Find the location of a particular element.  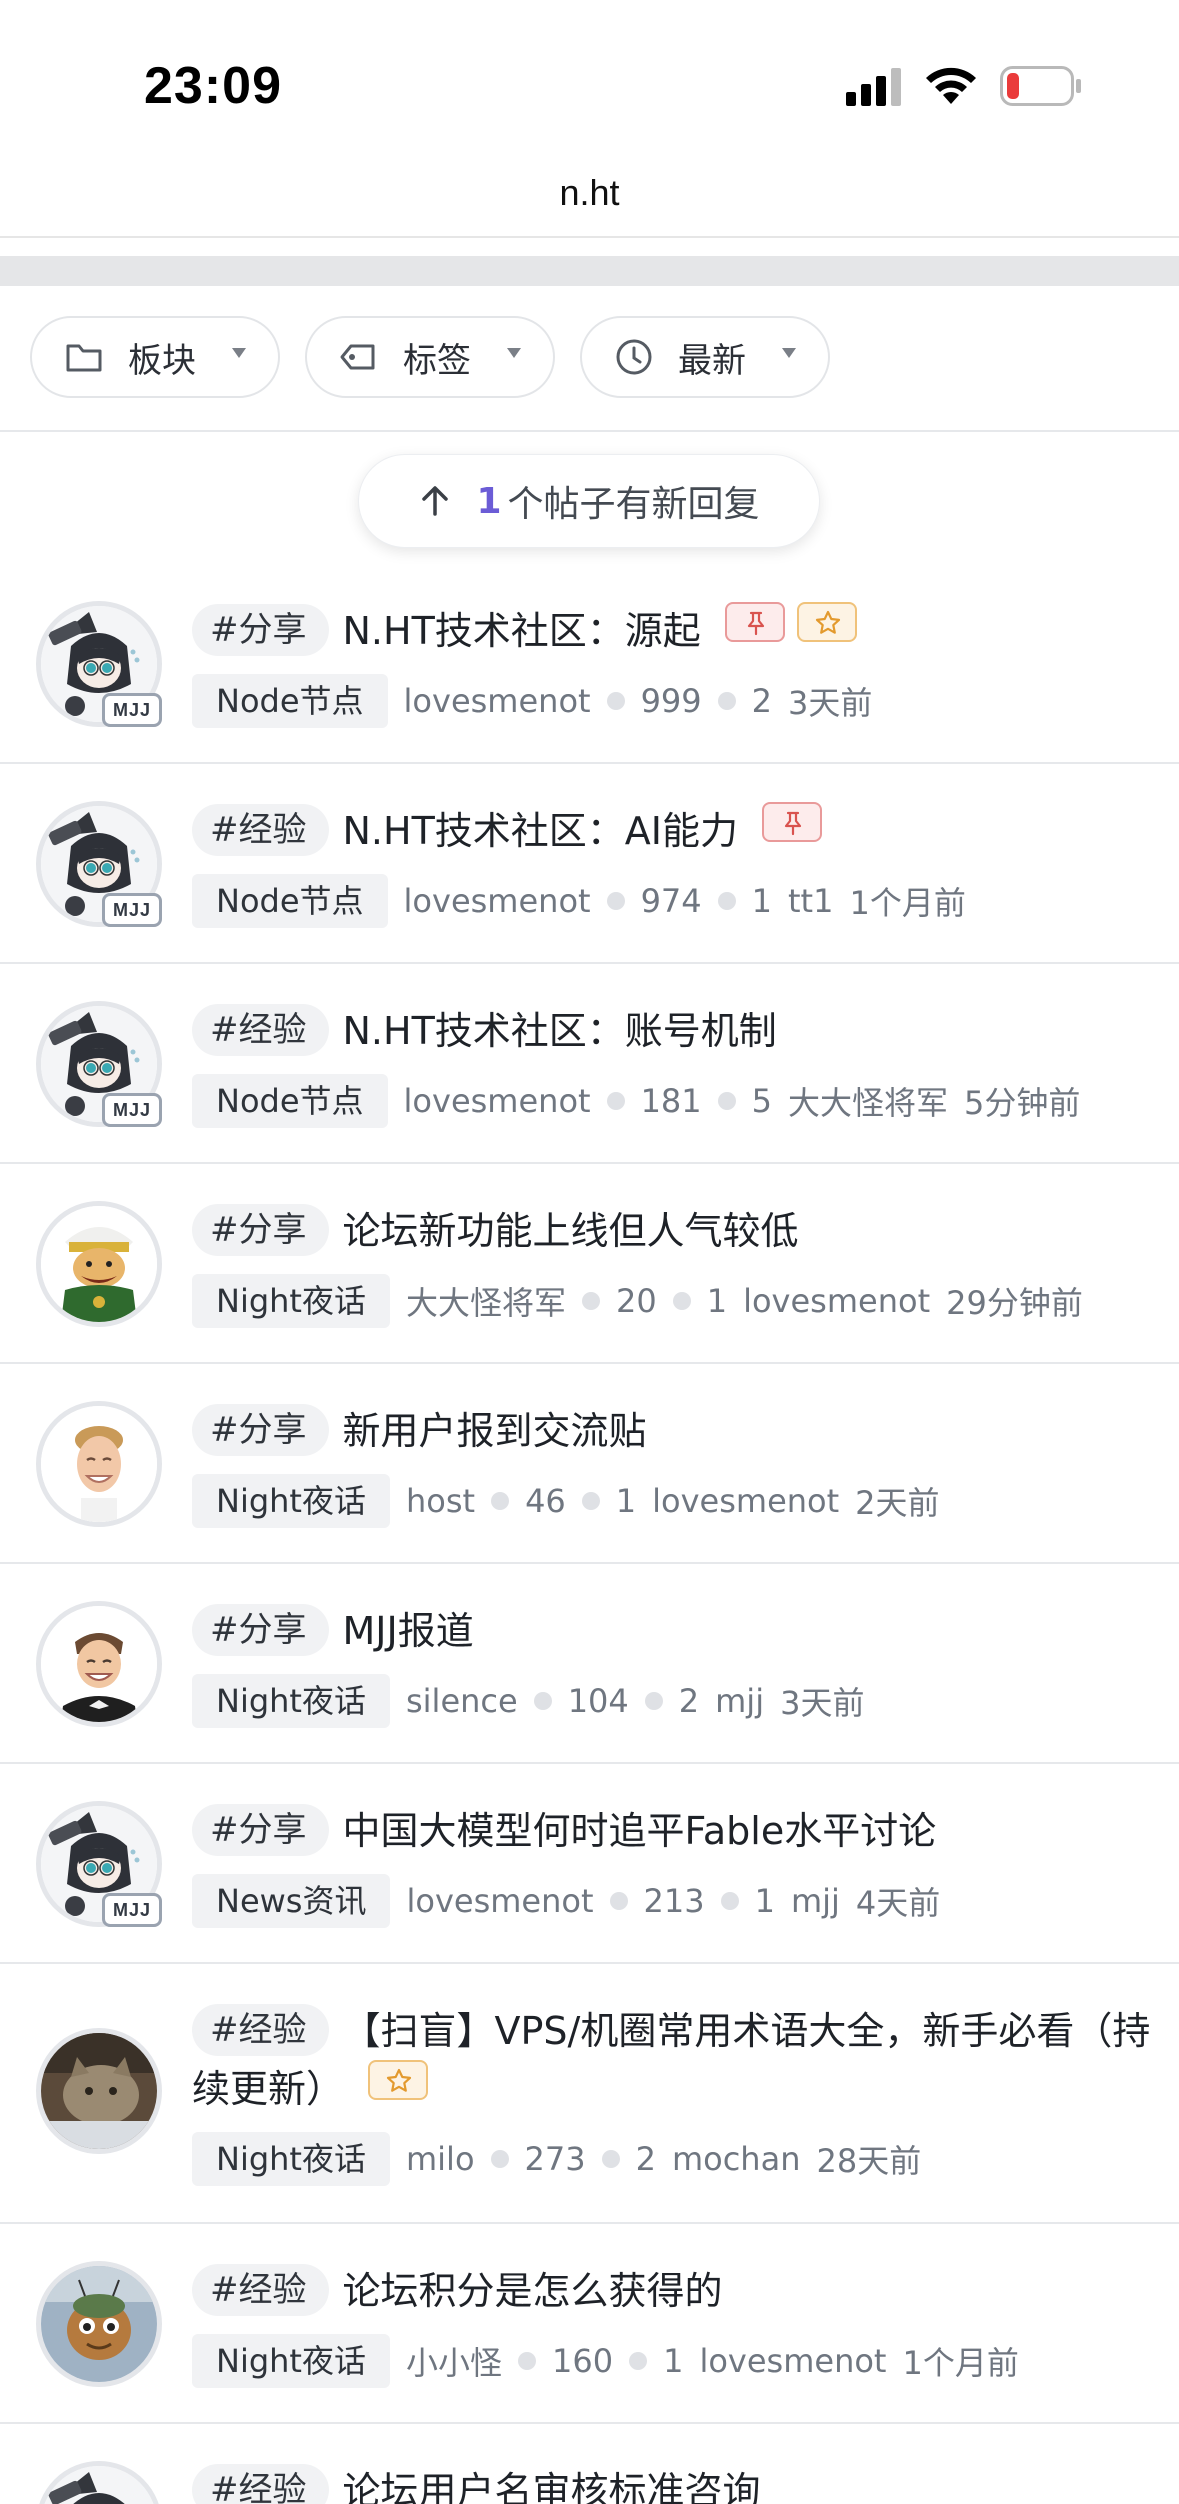

post-item: #分享 新用户报到交流贴 Night夜话 host 46 1 lovesmenot 2天前 is located at coordinates (589, 1464).